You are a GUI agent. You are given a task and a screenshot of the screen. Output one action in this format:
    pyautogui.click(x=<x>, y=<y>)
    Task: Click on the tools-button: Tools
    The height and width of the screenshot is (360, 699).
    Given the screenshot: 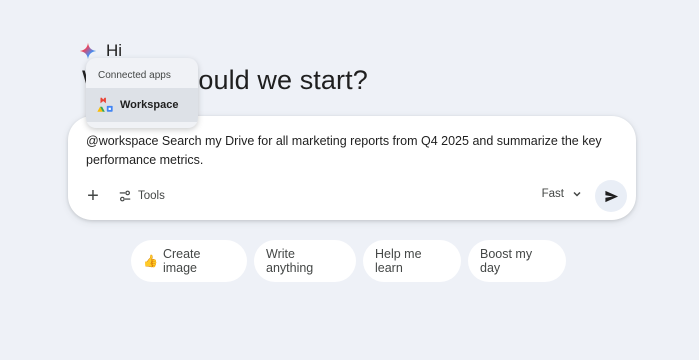 What is the action you would take?
    pyautogui.click(x=141, y=196)
    